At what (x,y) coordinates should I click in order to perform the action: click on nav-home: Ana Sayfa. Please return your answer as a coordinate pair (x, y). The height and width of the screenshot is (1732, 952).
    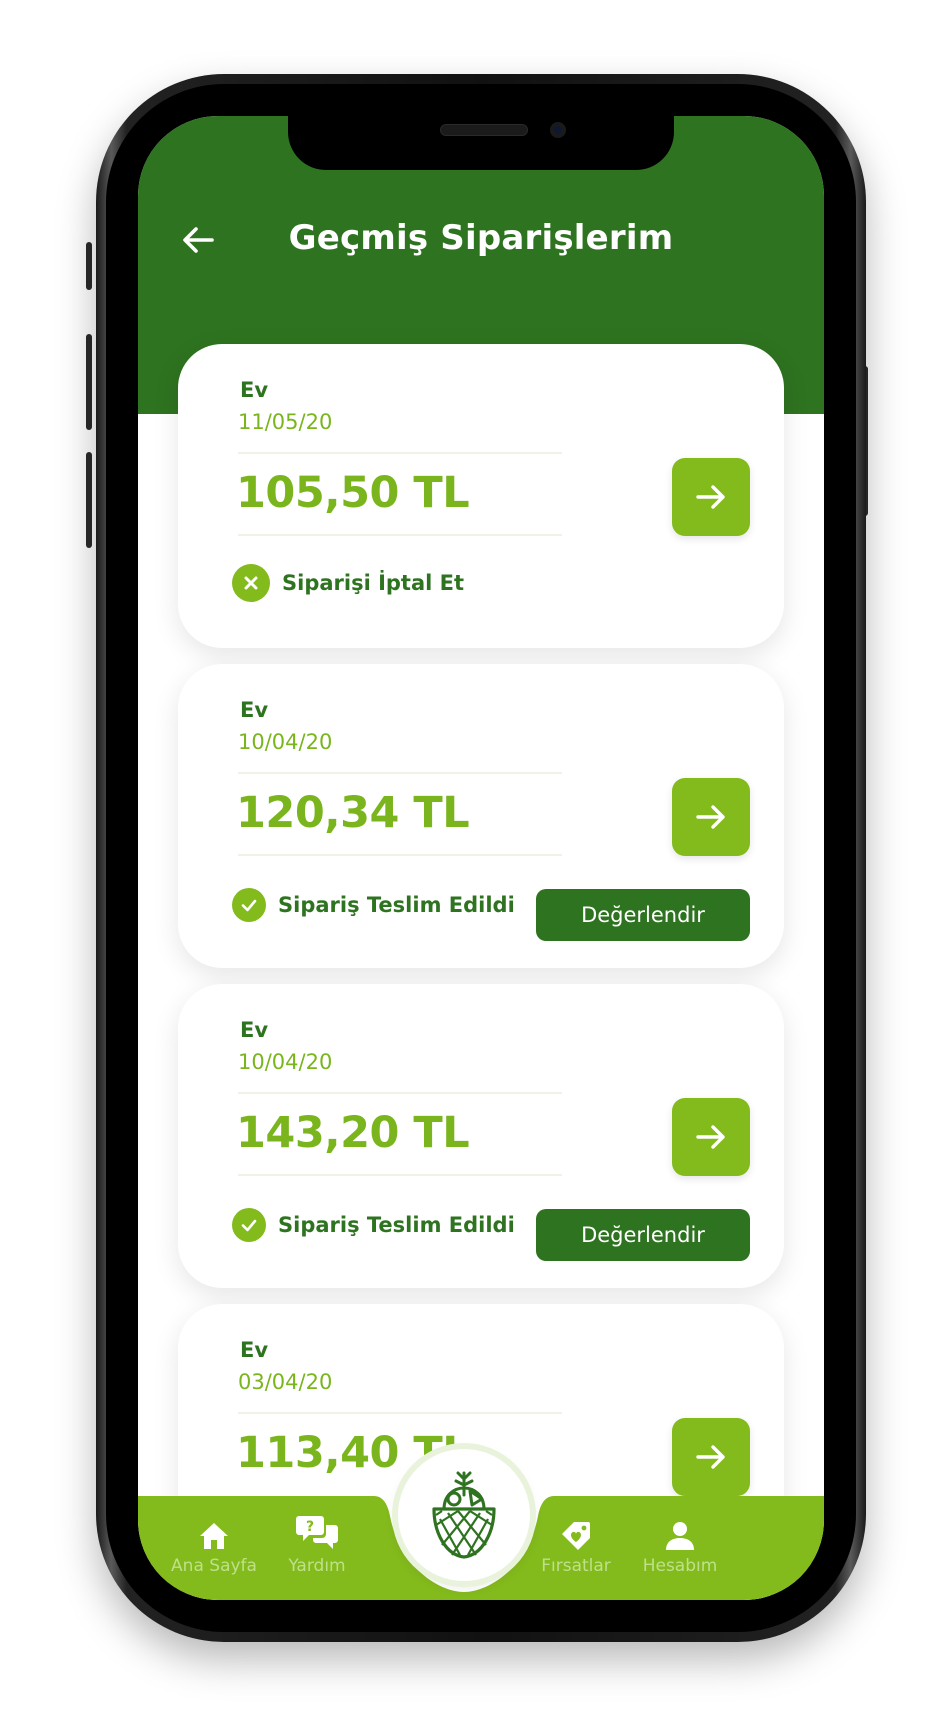
    Looking at the image, I should click on (214, 1547).